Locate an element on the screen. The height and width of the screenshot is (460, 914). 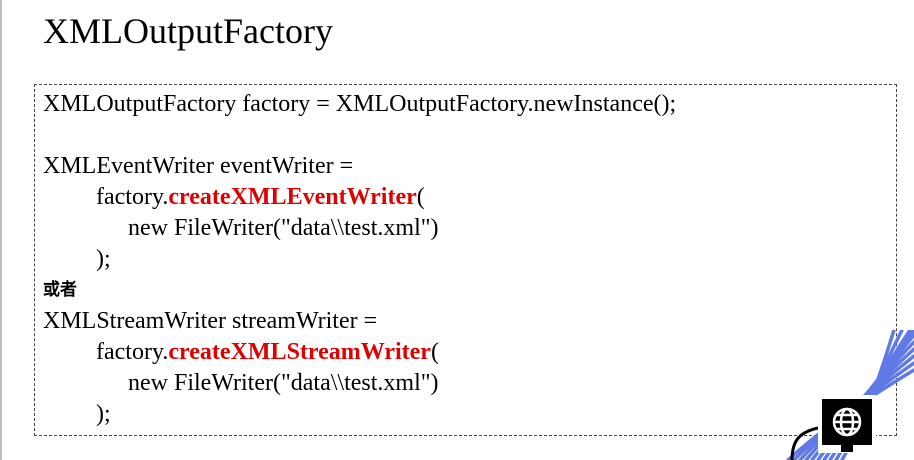
event-call-open-paren: ( is located at coordinates (420, 197).